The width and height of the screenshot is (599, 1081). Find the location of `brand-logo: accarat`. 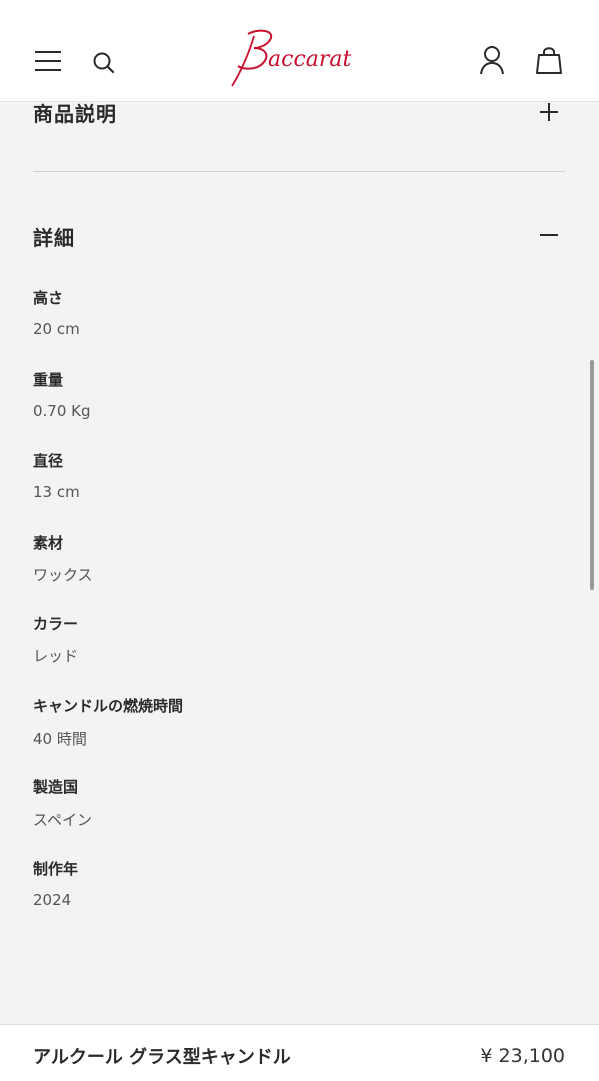

brand-logo: accarat is located at coordinates (300, 58).